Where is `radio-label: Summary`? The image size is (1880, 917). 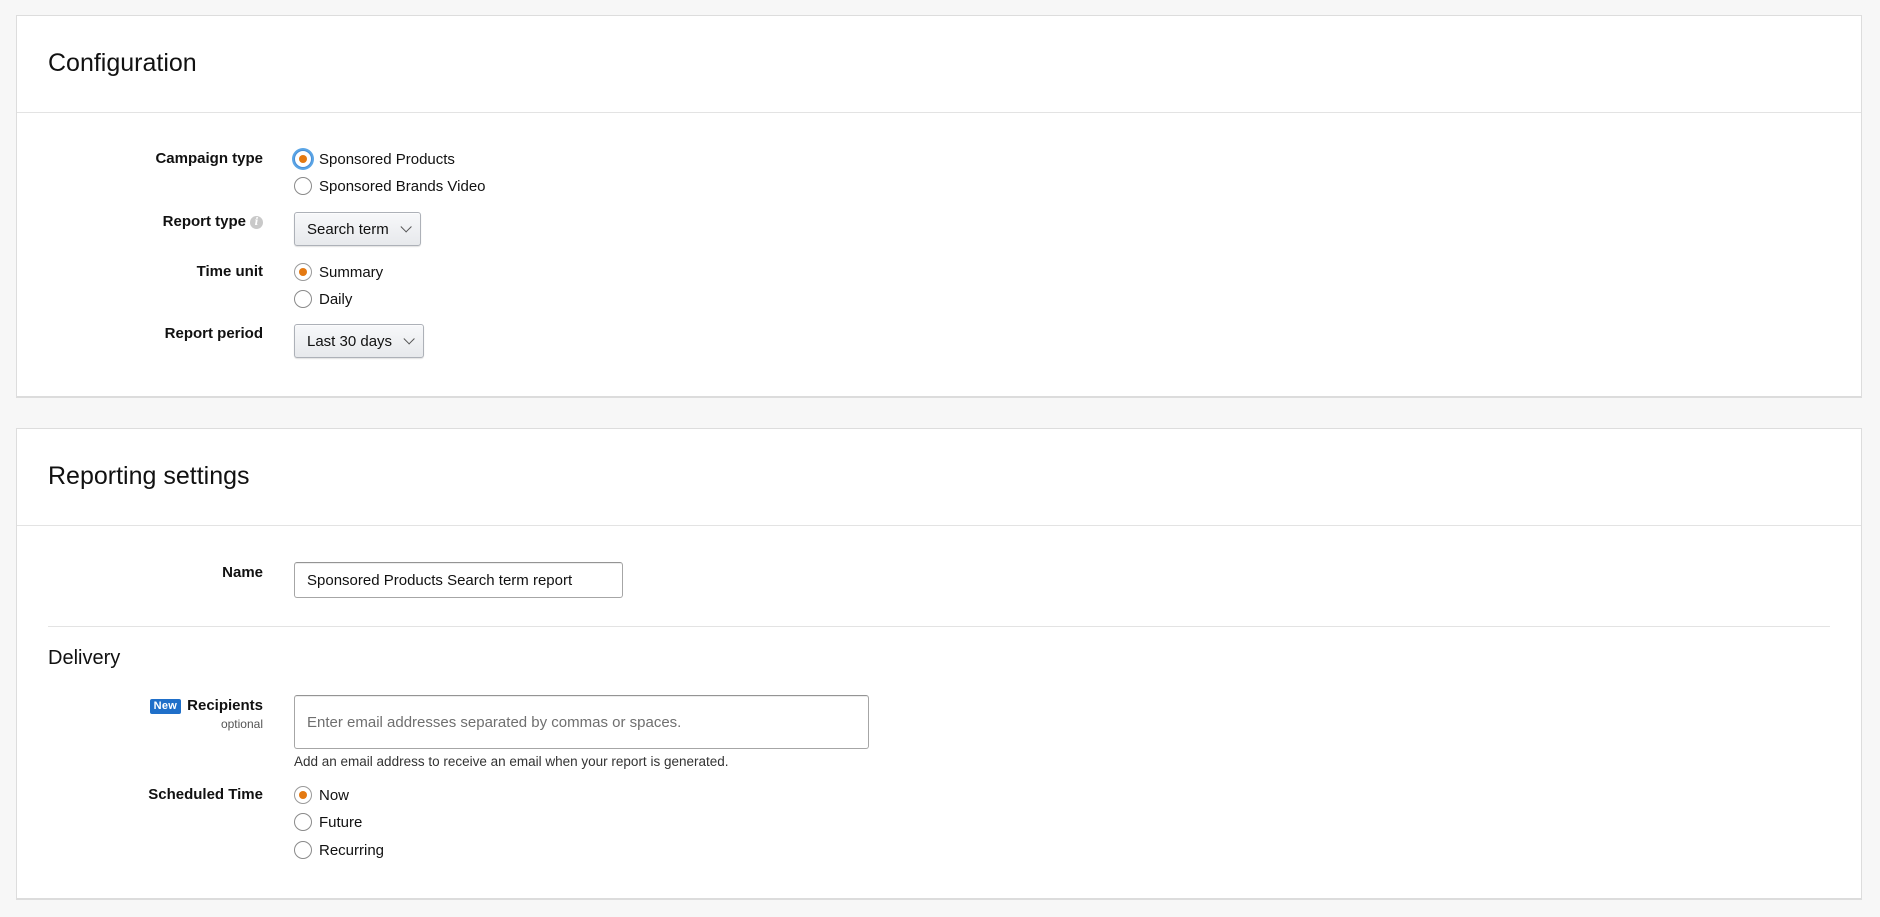 radio-label: Summary is located at coordinates (351, 272).